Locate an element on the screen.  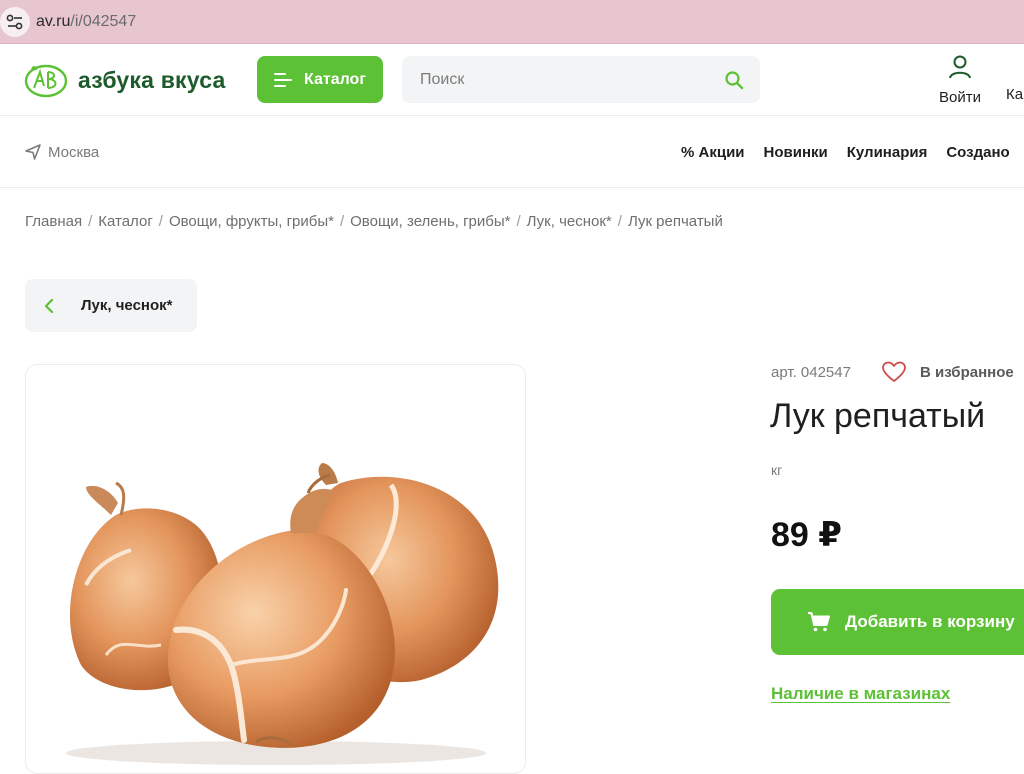
url-path: /i/042547 is located at coordinates (103, 21).